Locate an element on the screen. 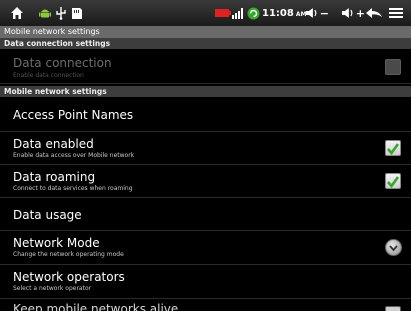 Image resolution: width=411 pixels, height=311 pixels. volume-up-icon: + is located at coordinates (353, 13).